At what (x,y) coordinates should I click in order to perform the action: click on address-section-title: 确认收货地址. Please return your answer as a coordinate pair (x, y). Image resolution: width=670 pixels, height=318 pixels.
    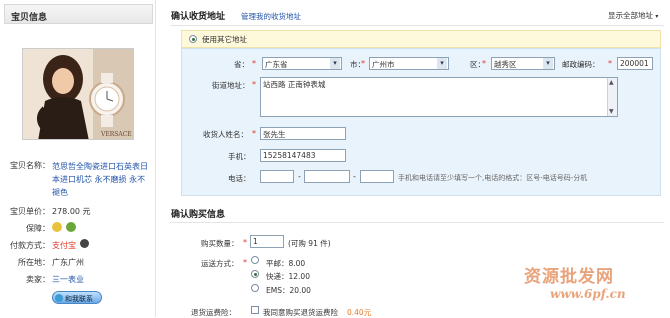
    Looking at the image, I should click on (198, 17).